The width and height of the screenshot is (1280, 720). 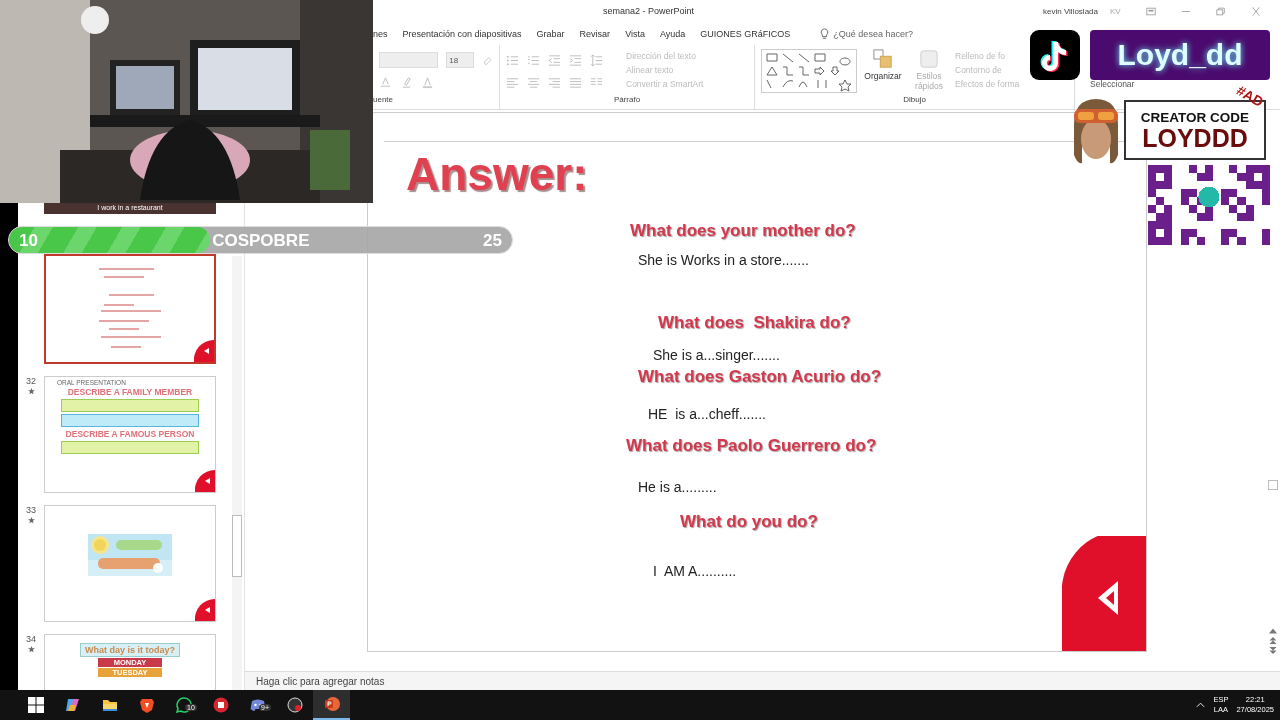 I want to click on search-field: ¿Qué desea hacer?, so click(x=883, y=33).